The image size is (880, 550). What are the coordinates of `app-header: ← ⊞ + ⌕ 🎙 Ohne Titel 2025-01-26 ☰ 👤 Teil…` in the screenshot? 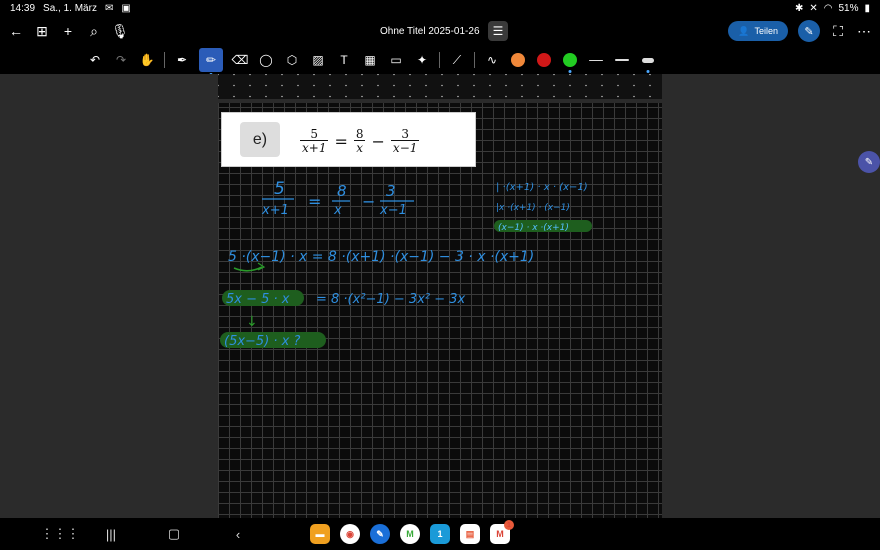 It's located at (440, 31).